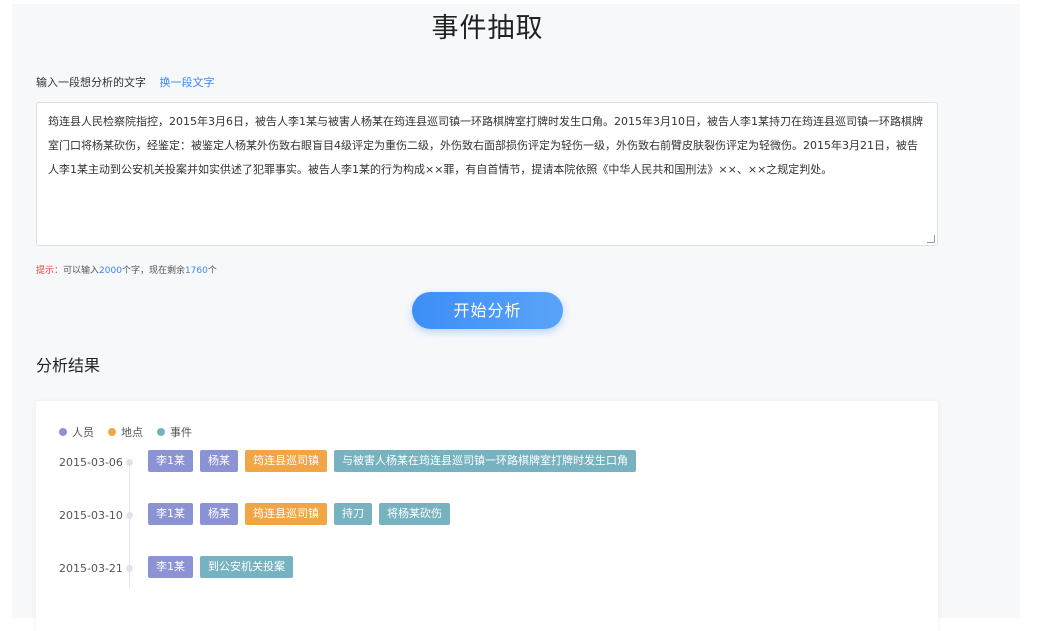  Describe the element at coordinates (132, 432) in the screenshot. I see `legend-label-place: 地点` at that location.